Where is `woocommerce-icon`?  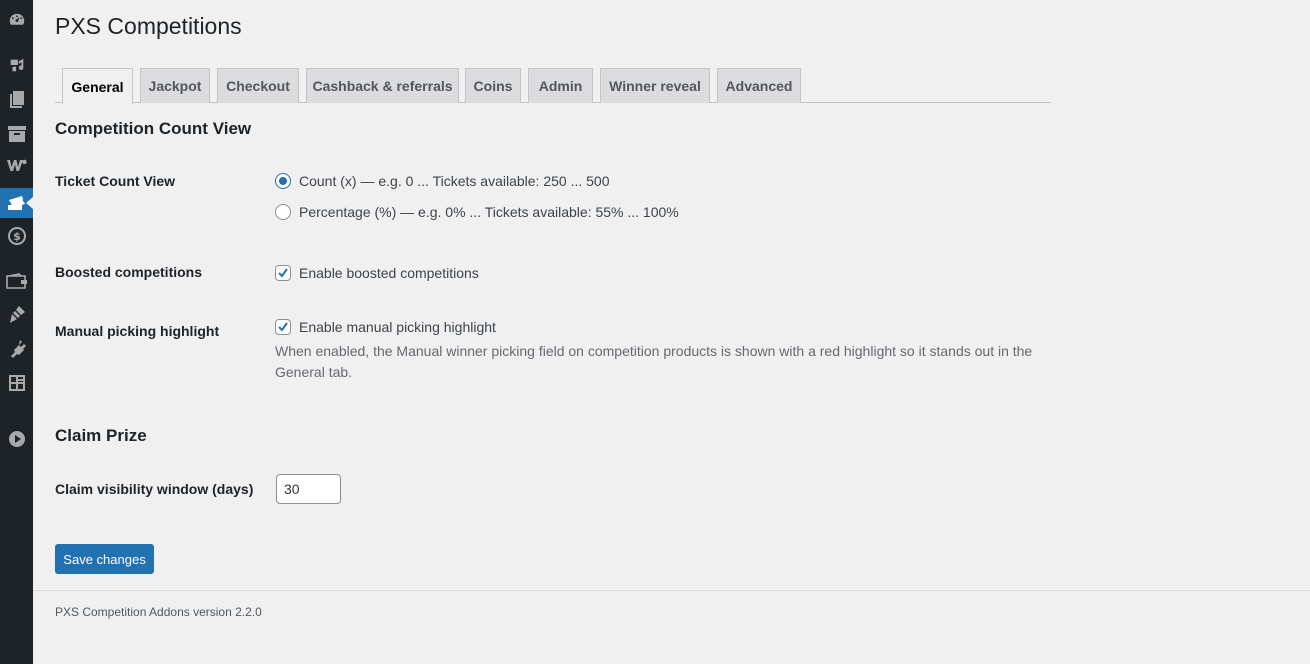
woocommerce-icon is located at coordinates (16, 165).